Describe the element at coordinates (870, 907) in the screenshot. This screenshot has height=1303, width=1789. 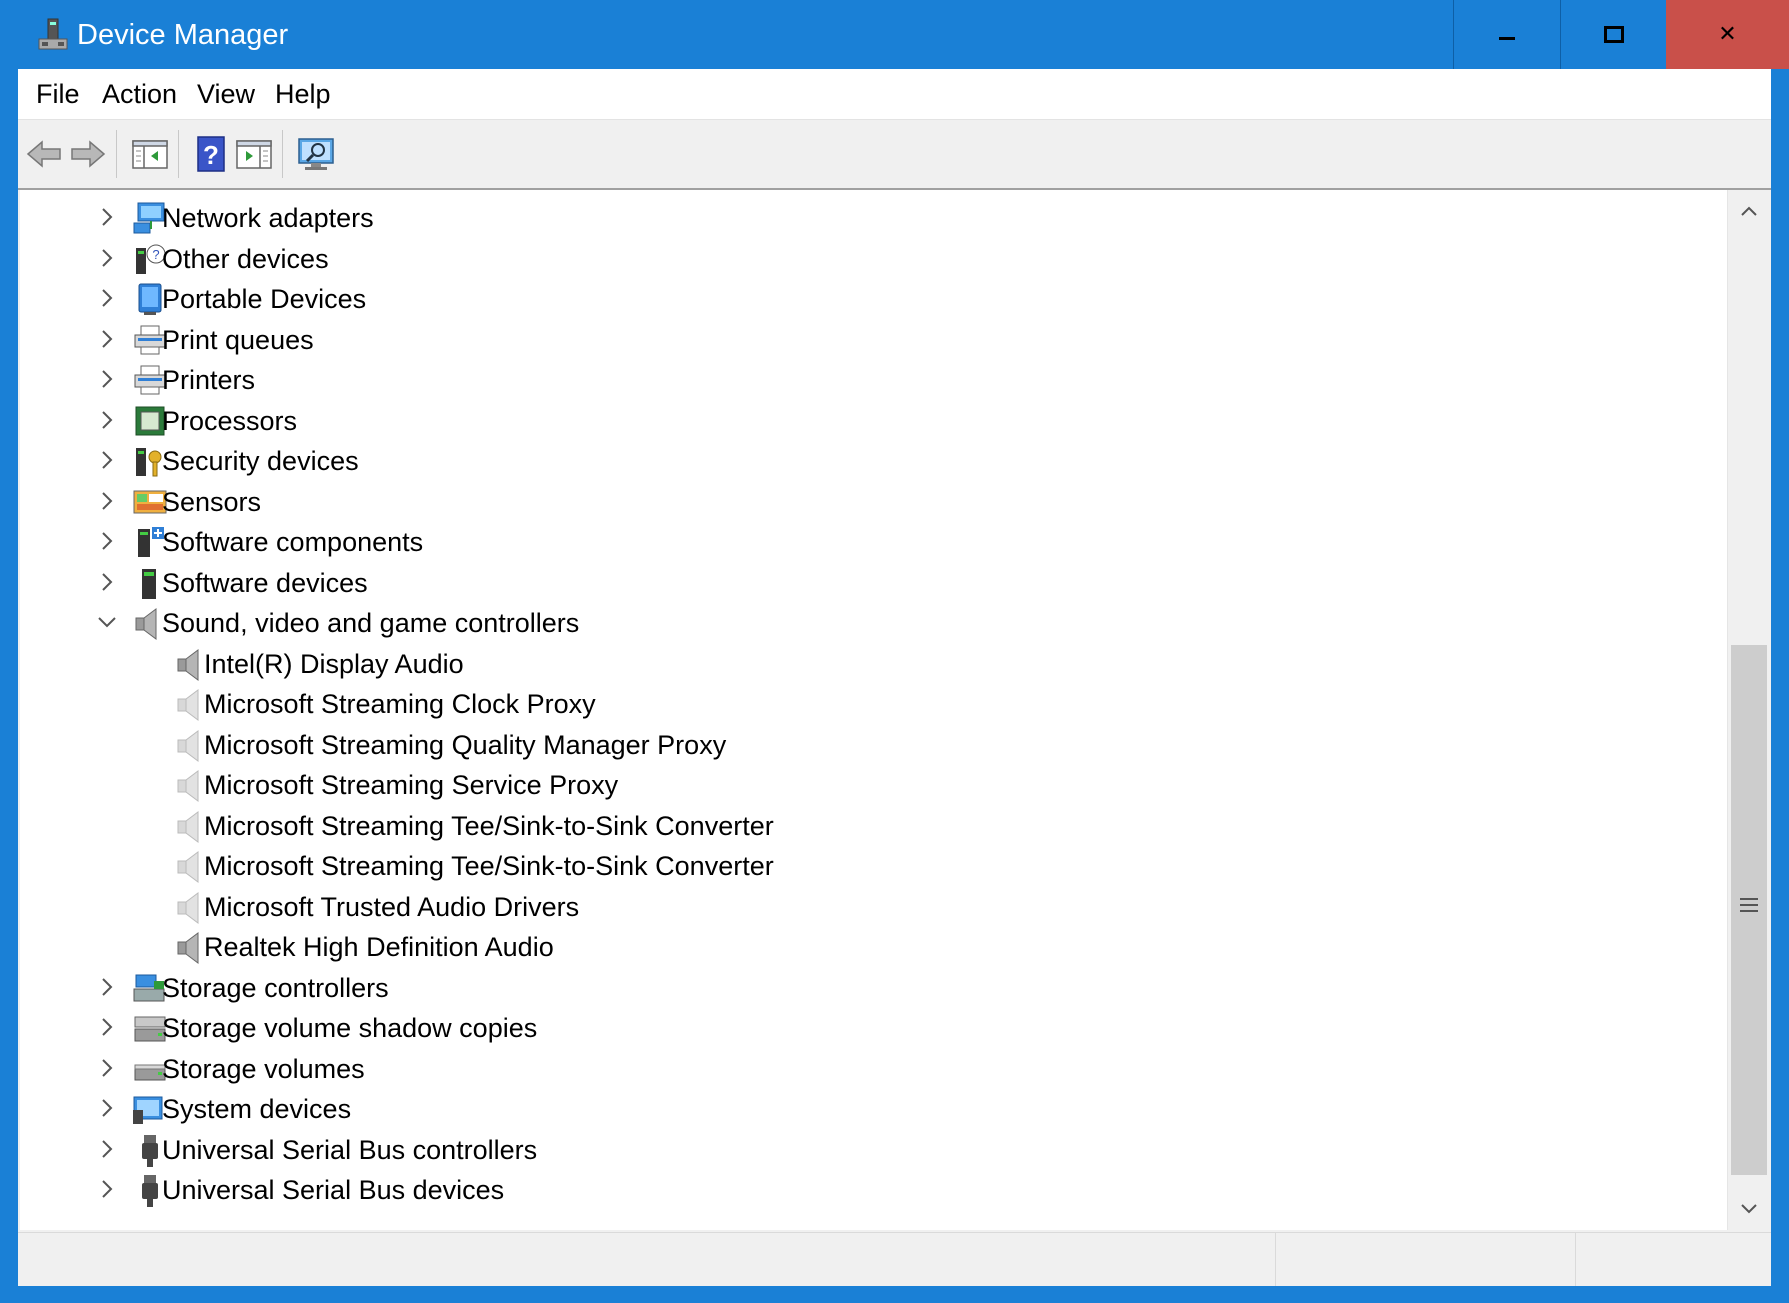
I see `tree-device-row: Microsoft Trusted Audio Drivers` at that location.